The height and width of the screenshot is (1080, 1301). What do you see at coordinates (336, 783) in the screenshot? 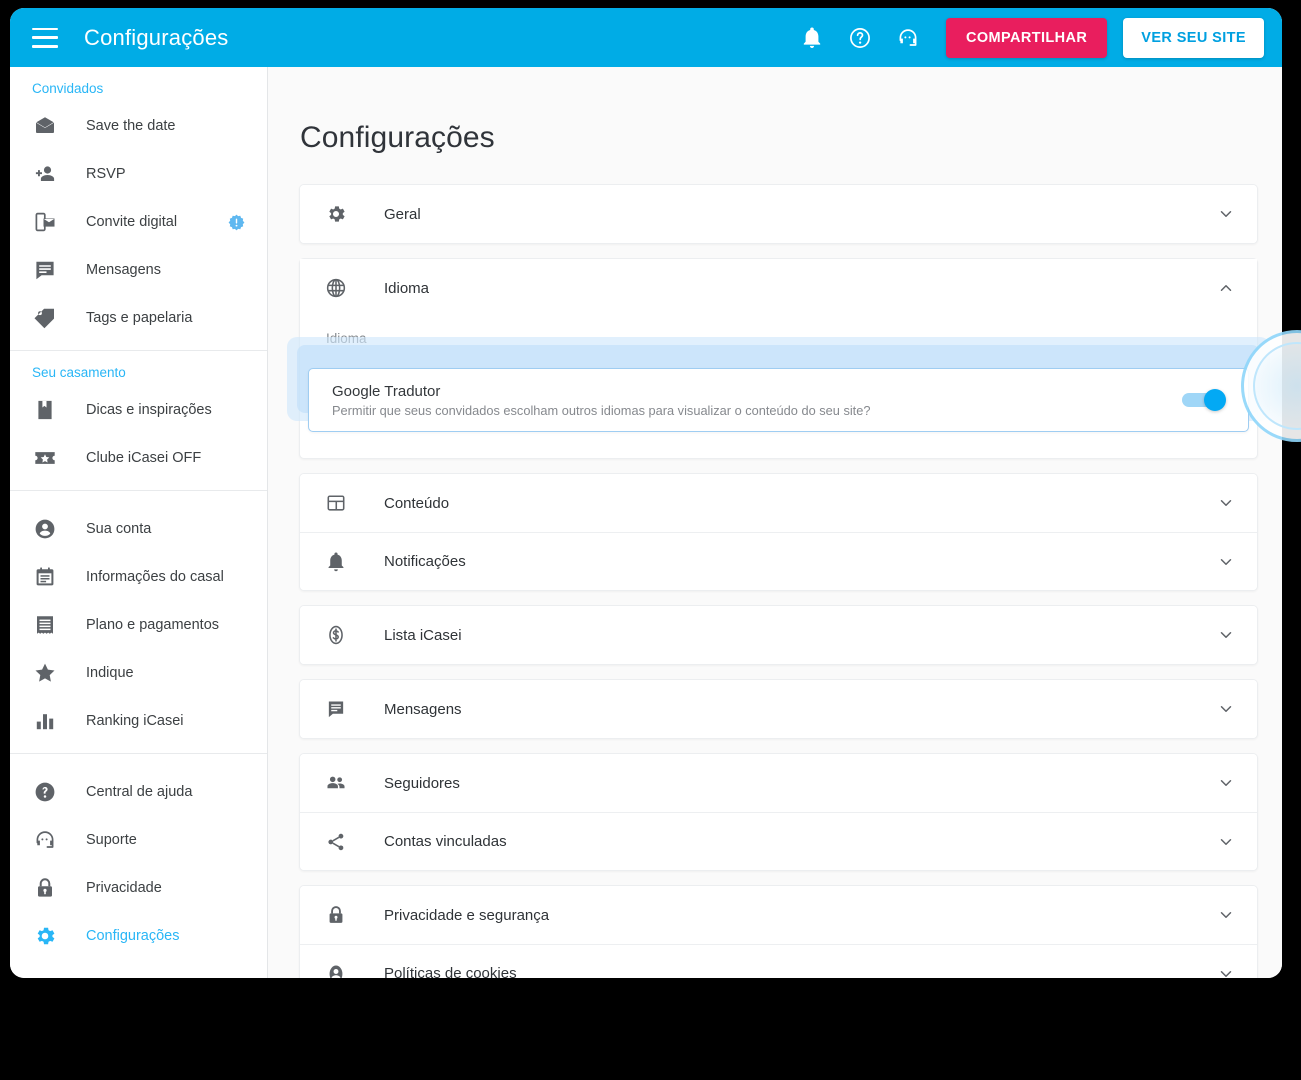
I see `people-icon` at bounding box center [336, 783].